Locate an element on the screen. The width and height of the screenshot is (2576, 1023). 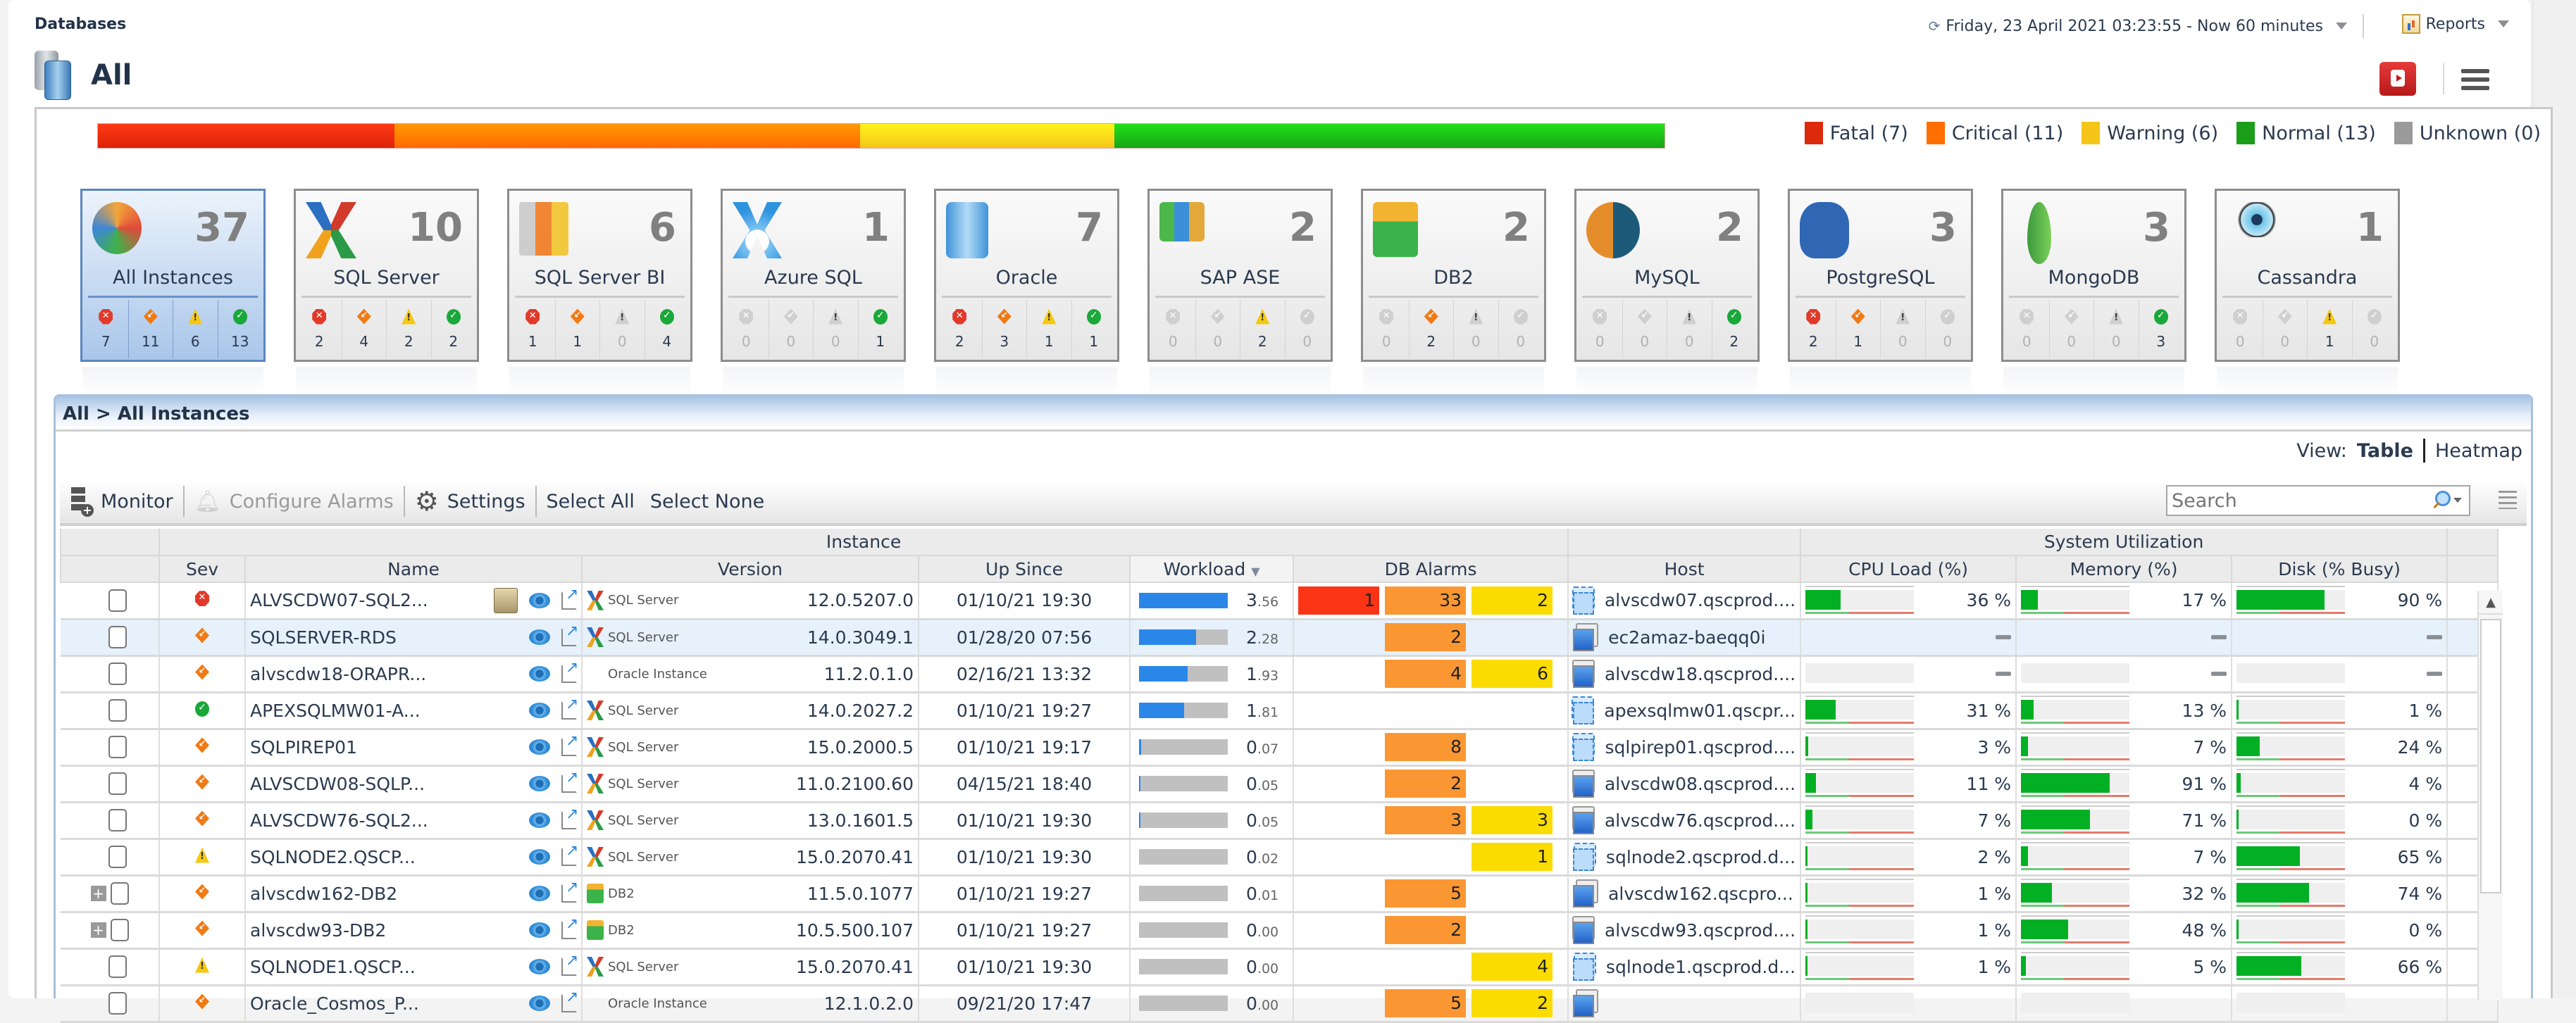
alarm-badge-fatal: 1 is located at coordinates (1338, 601).